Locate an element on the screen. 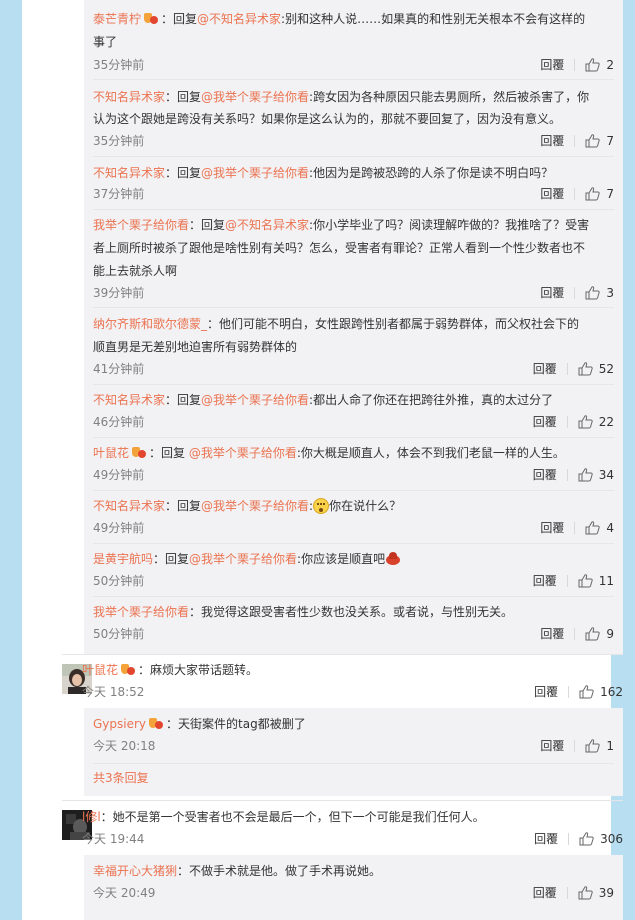 Image resolution: width=635 pixels, height=920 pixels. reply-text: :都出人命了你还在把跨往外推，真的太过分了 is located at coordinates (431, 400).